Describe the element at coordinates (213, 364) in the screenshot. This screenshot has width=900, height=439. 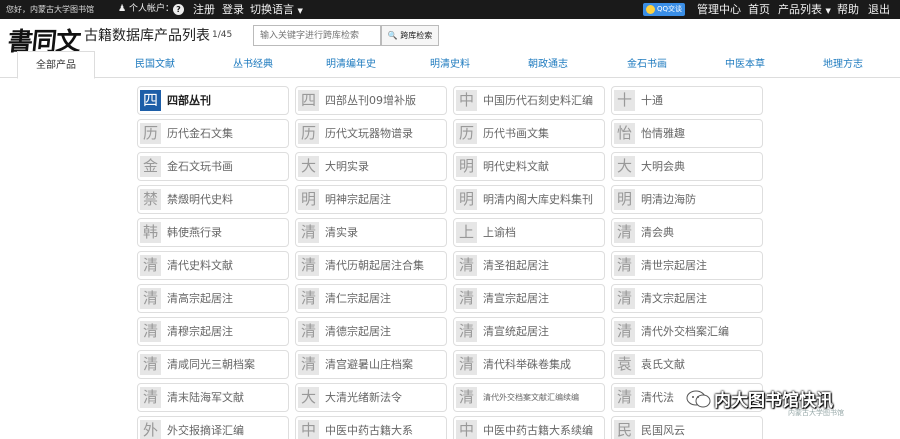
I see `product-card: 清清咸同光三朝档案` at that location.